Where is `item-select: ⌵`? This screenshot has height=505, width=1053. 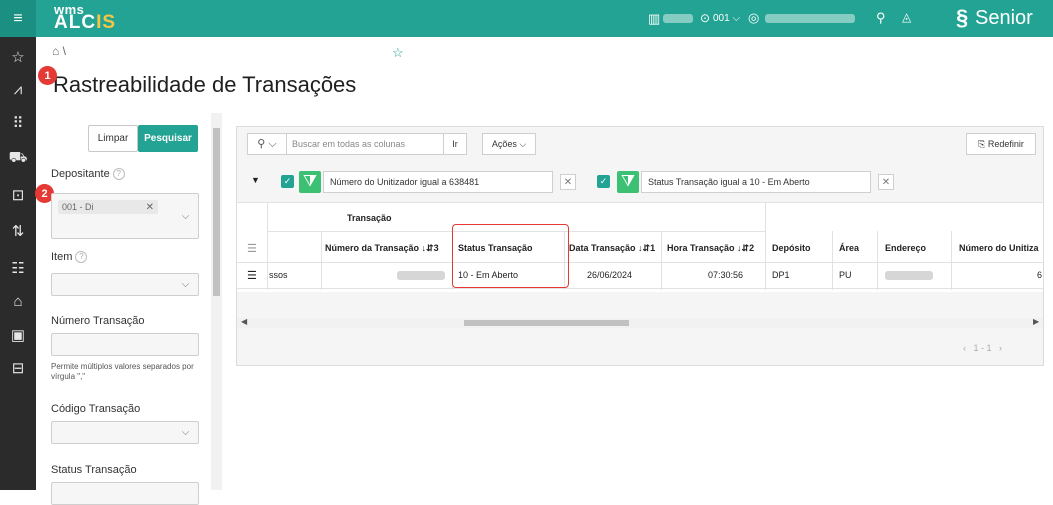 item-select: ⌵ is located at coordinates (125, 284).